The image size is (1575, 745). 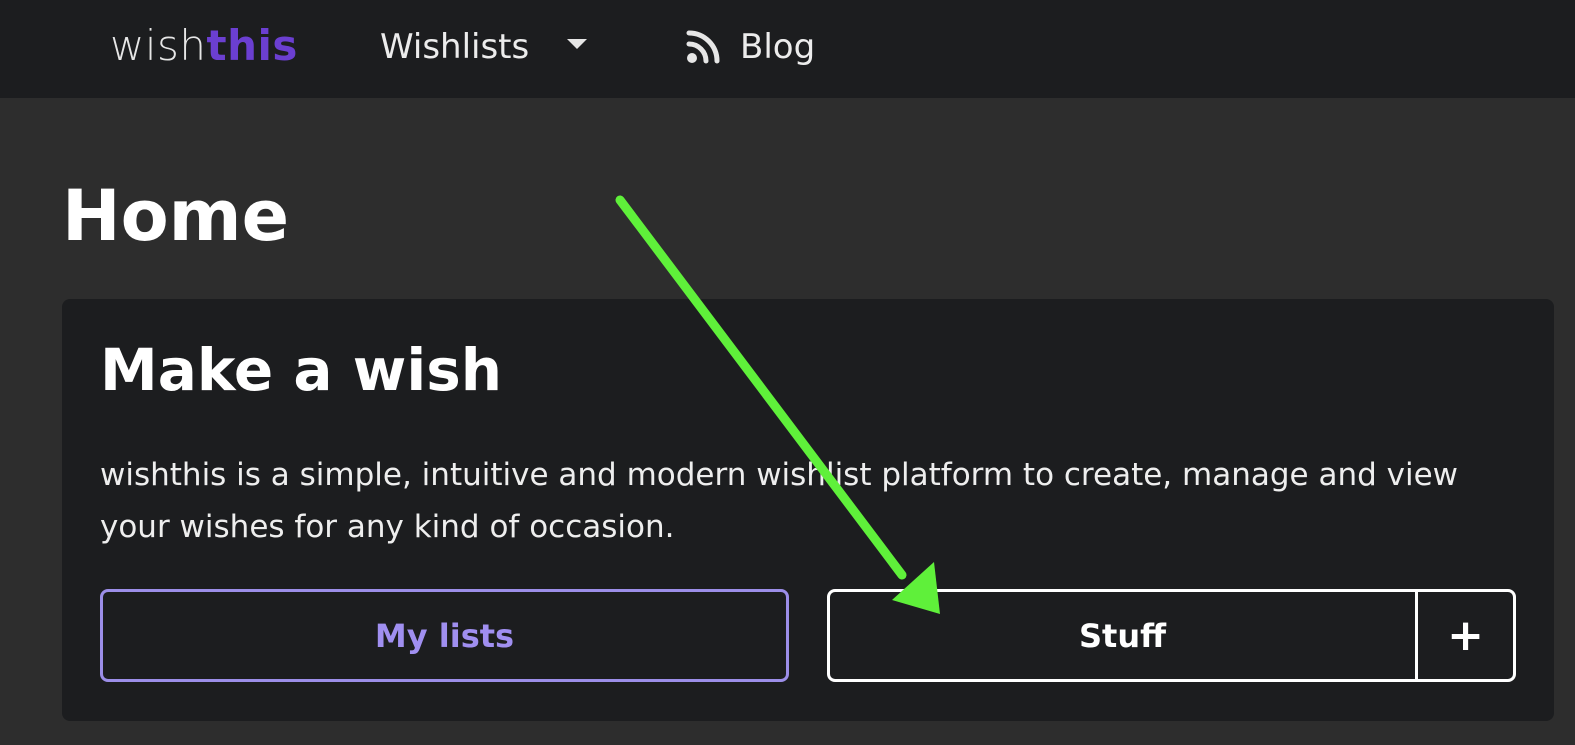 What do you see at coordinates (252, 45) in the screenshot?
I see `logo-text-this: this` at bounding box center [252, 45].